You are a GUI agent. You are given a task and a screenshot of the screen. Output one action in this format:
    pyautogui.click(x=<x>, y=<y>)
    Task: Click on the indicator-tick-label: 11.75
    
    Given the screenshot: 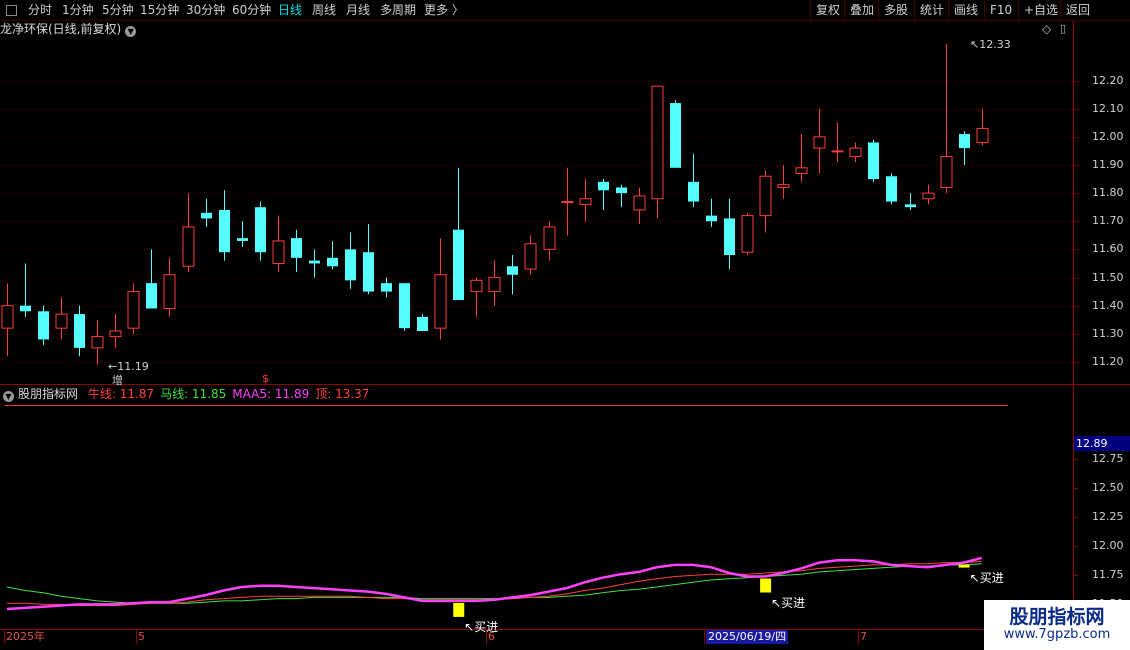 What is the action you would take?
    pyautogui.click(x=1108, y=574)
    